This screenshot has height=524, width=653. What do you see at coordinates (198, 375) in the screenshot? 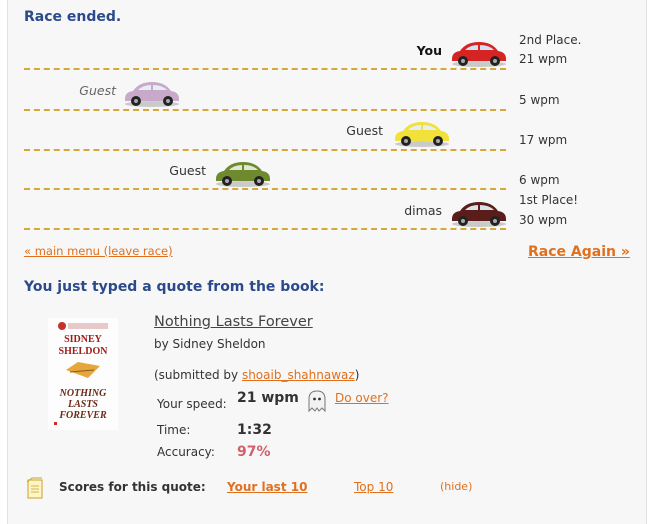
I see `submitted-prefix: (submitted by` at bounding box center [198, 375].